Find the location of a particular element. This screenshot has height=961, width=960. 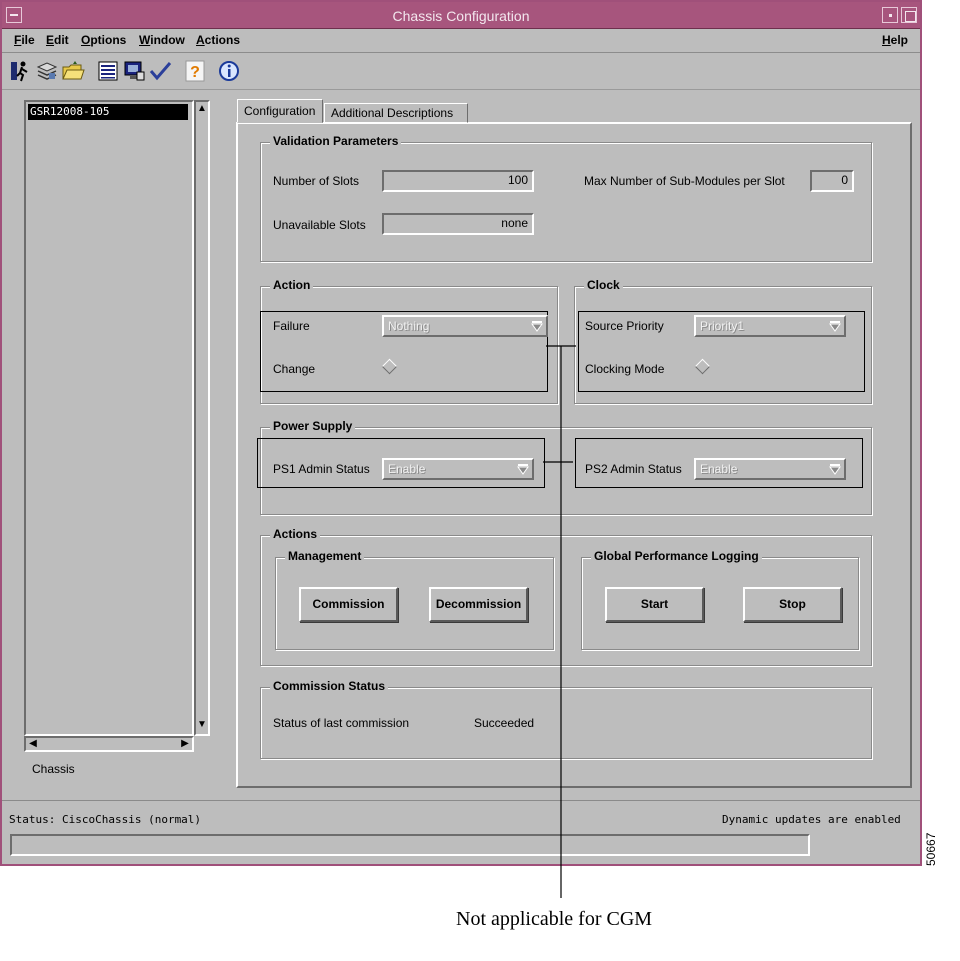

source-priority-label: Source Priority is located at coordinates (624, 326).